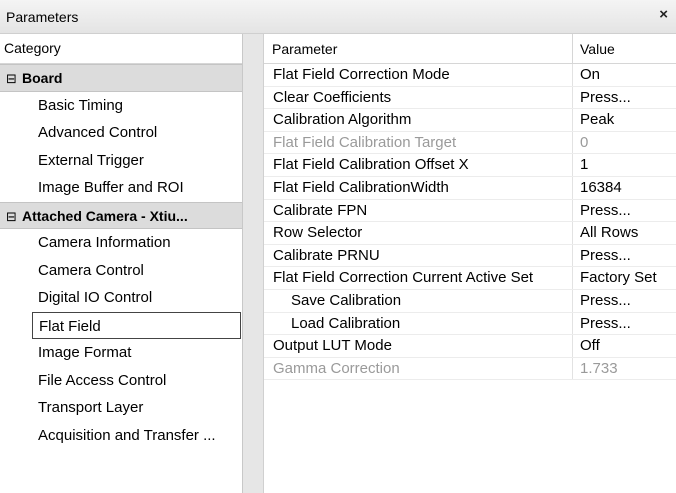 This screenshot has width=676, height=493. I want to click on parameter-name: Calibration Algorithm, so click(342, 120).